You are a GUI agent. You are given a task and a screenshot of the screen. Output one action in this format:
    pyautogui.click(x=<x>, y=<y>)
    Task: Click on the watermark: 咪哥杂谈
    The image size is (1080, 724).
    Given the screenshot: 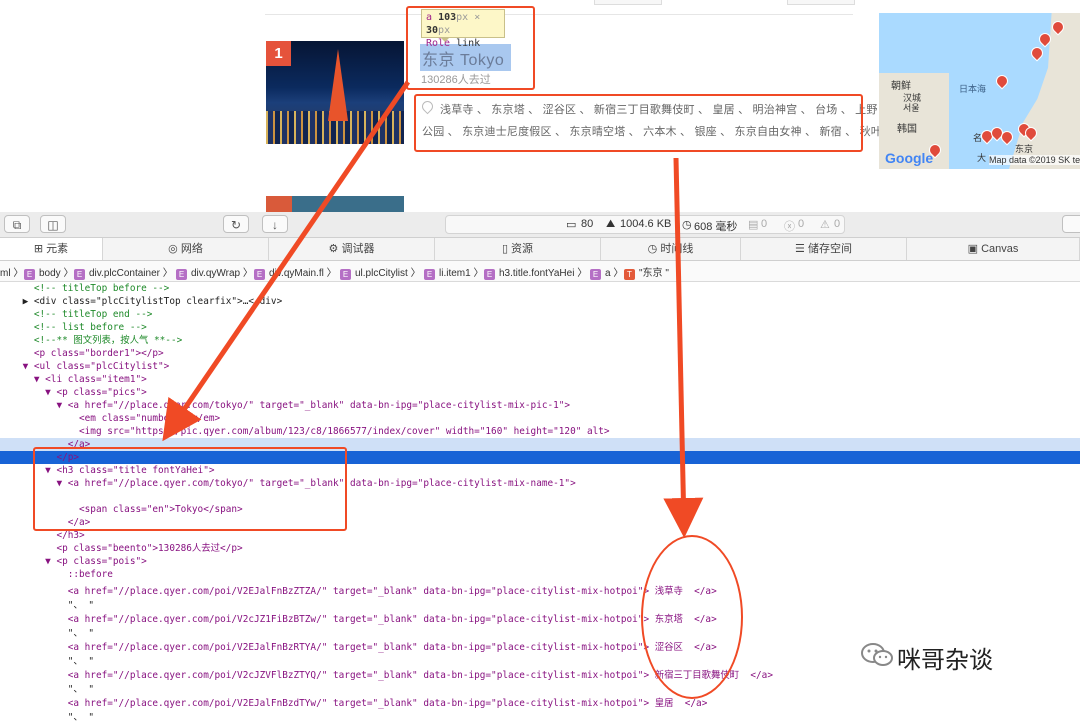 What is the action you would take?
    pyautogui.click(x=945, y=660)
    